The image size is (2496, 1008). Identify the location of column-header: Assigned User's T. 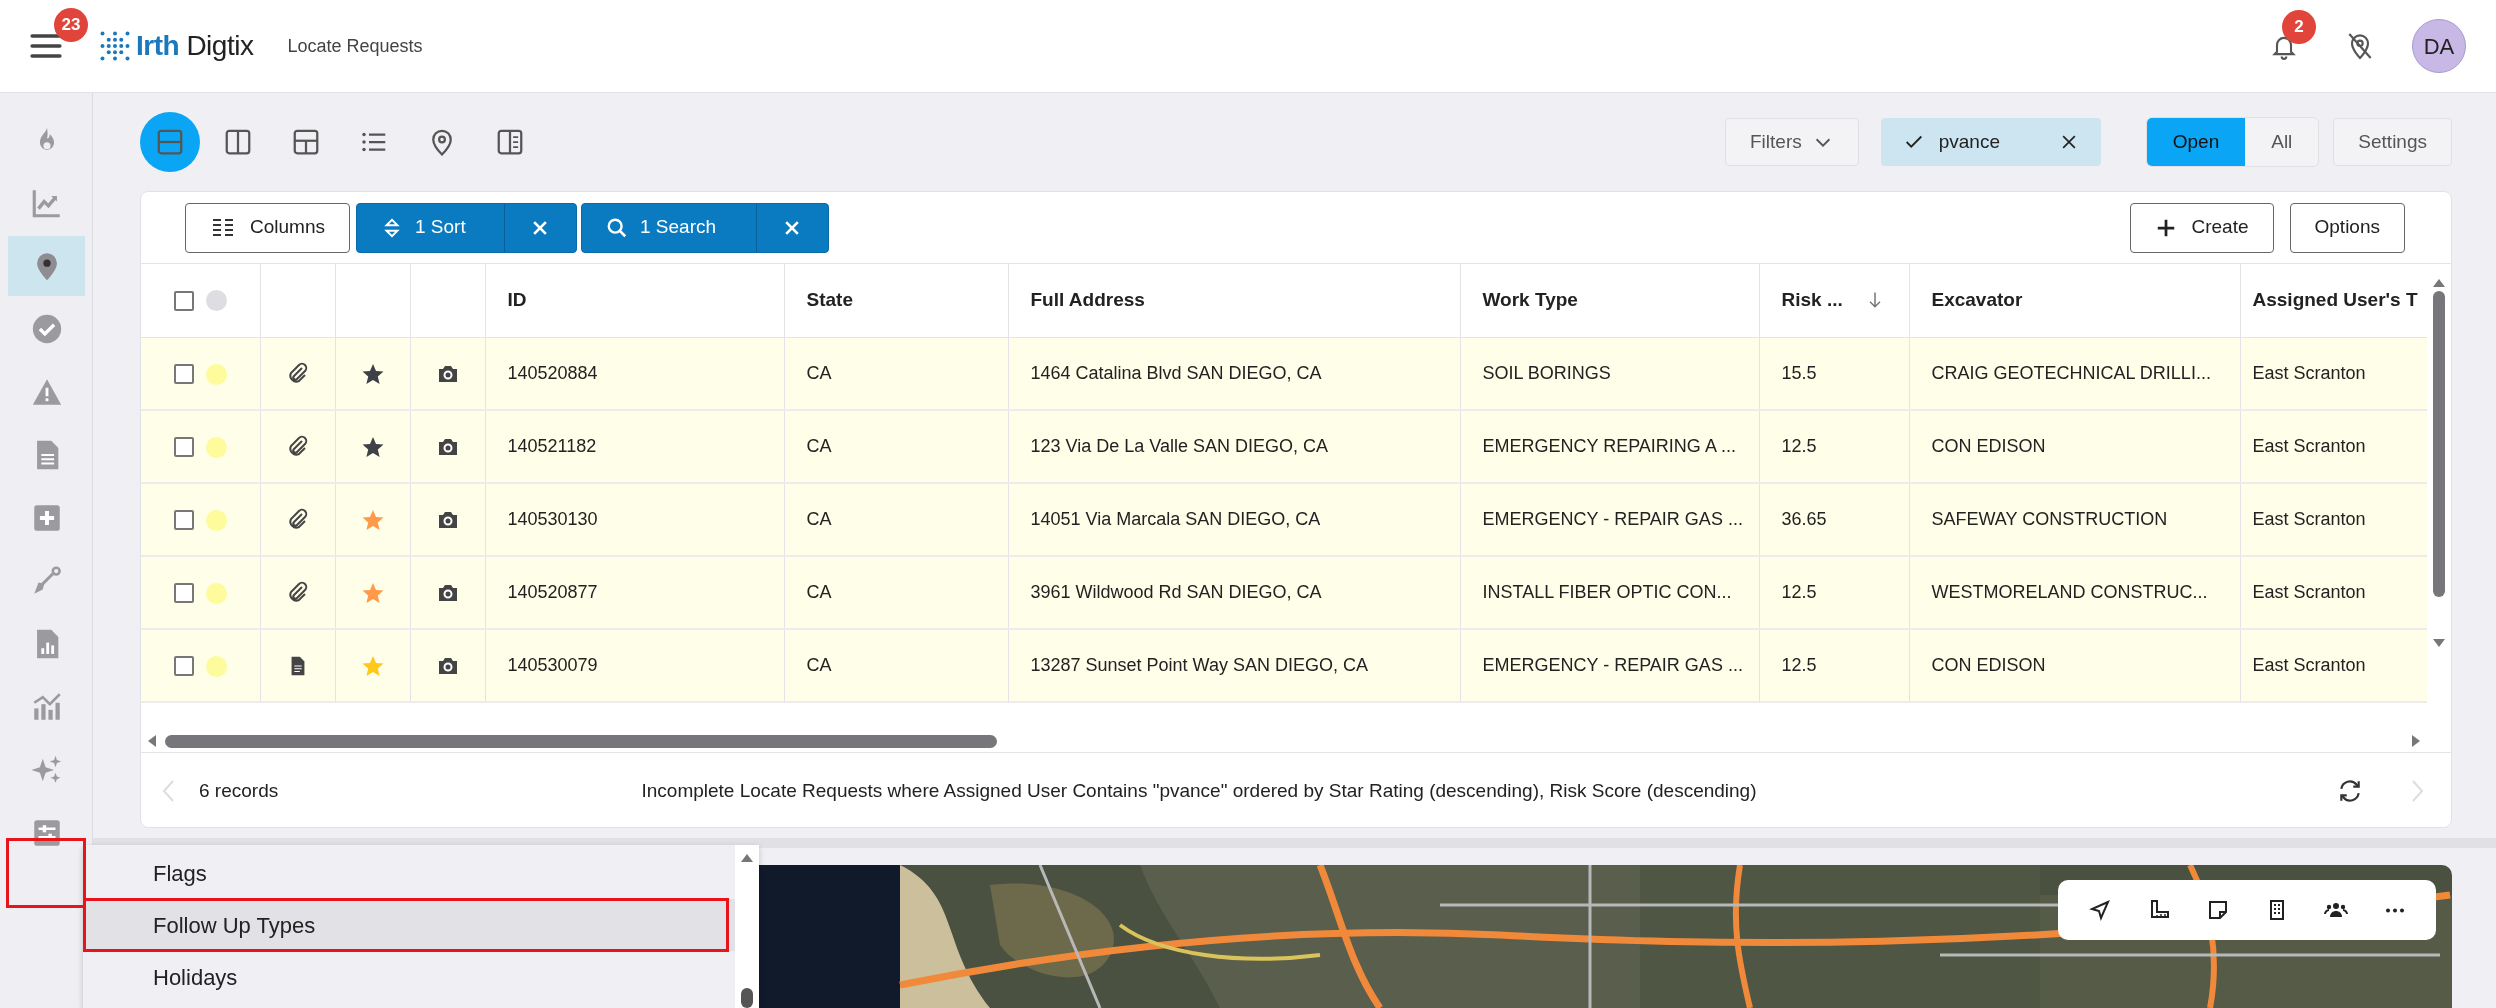
(2335, 300).